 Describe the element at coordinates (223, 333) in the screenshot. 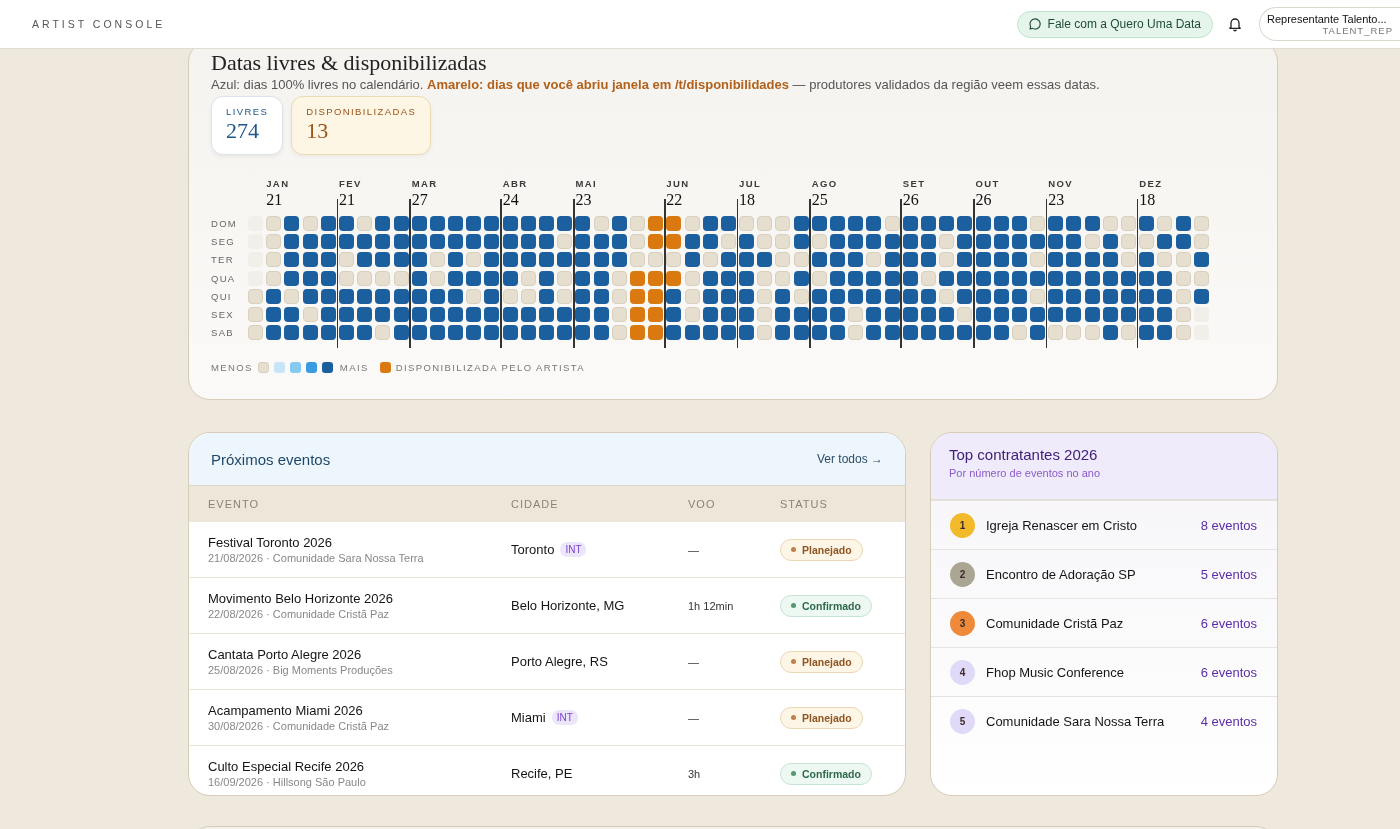

I see `weekday-label: SAB` at that location.